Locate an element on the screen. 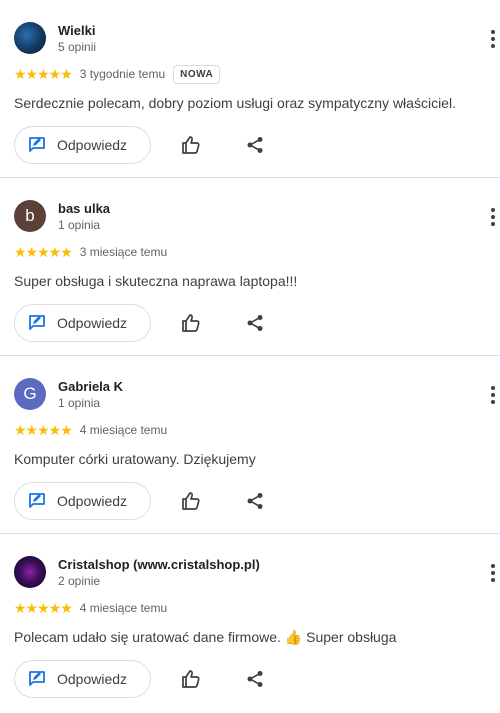 Image resolution: width=500 pixels, height=713 pixels. review-date: 3 miesiące temu is located at coordinates (123, 252).